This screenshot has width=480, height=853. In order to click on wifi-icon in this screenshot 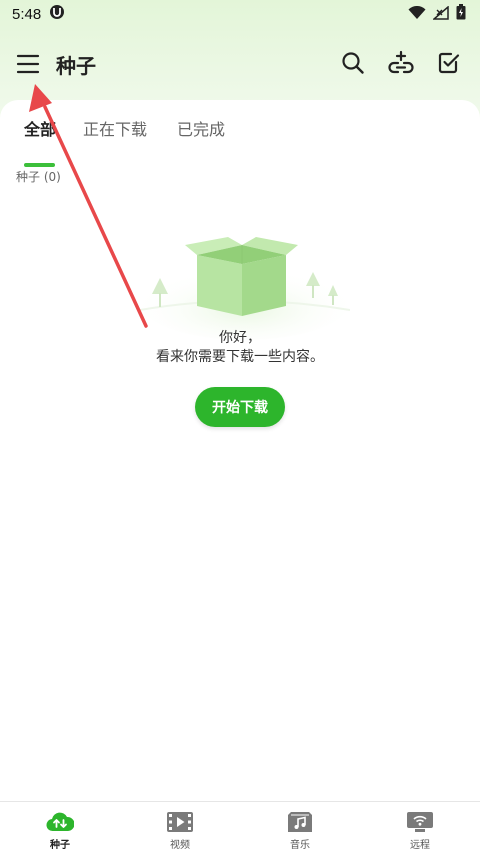, I will do `click(417, 14)`.